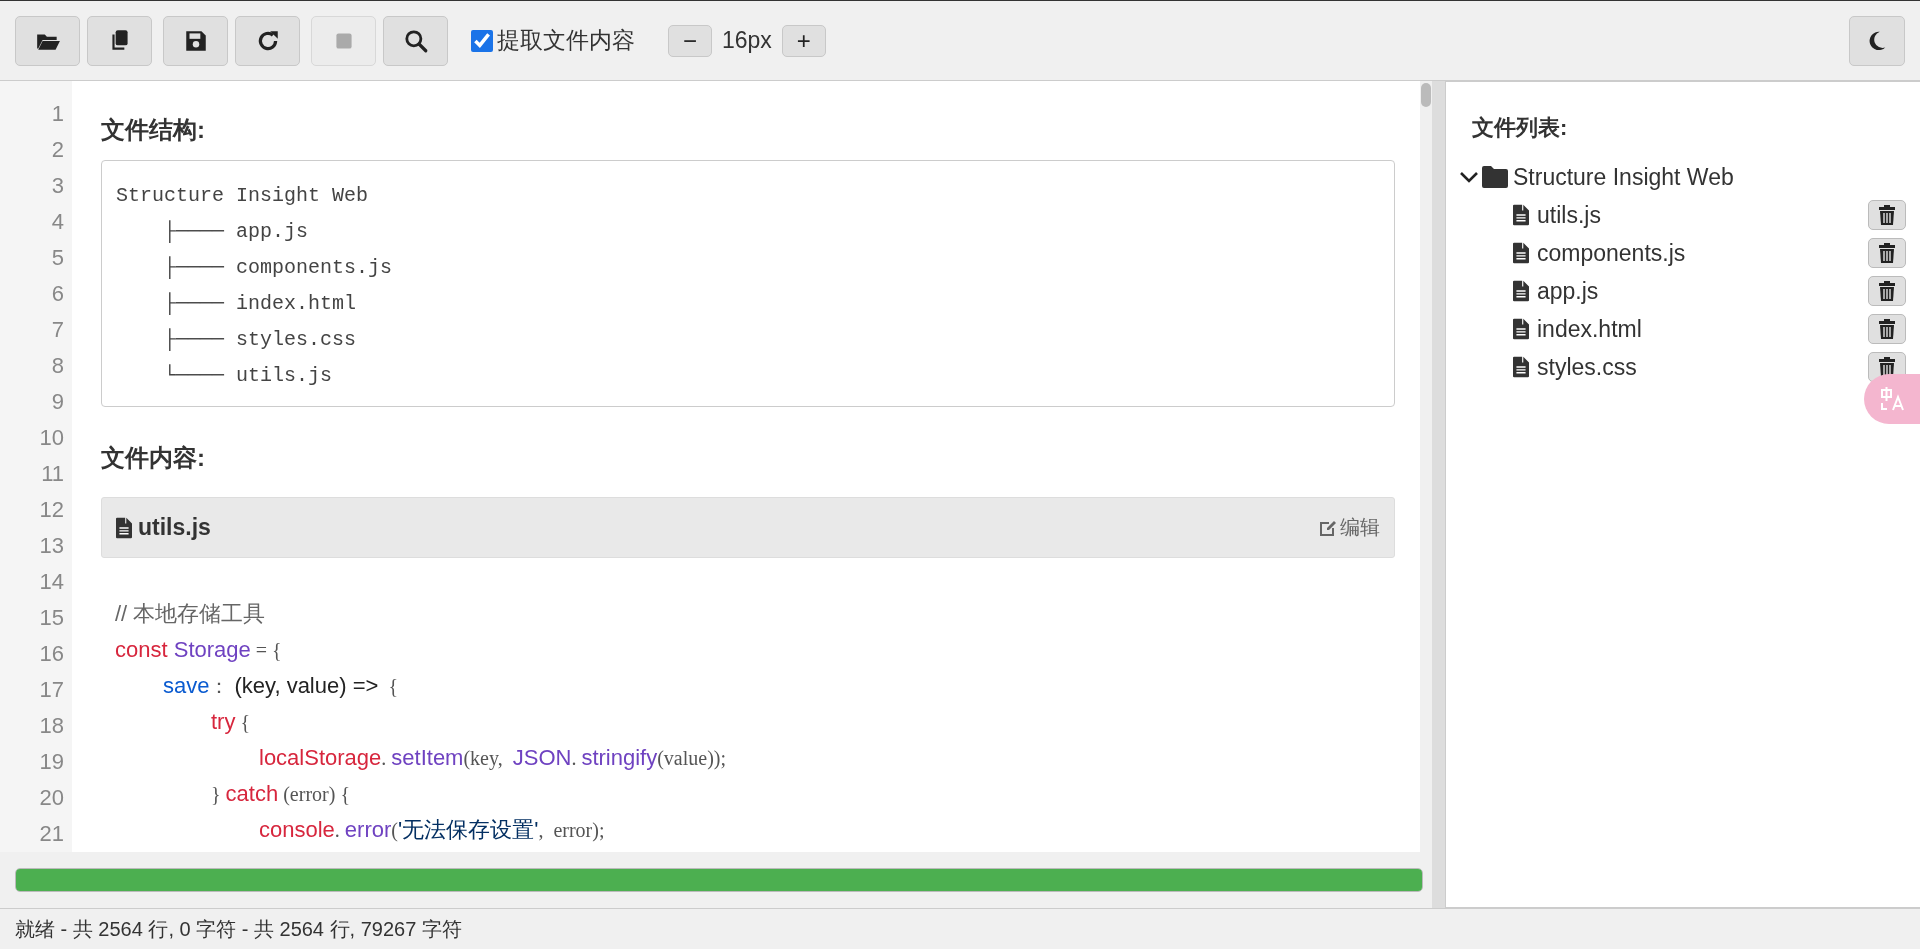  I want to click on line-number: 7, so click(57, 330).